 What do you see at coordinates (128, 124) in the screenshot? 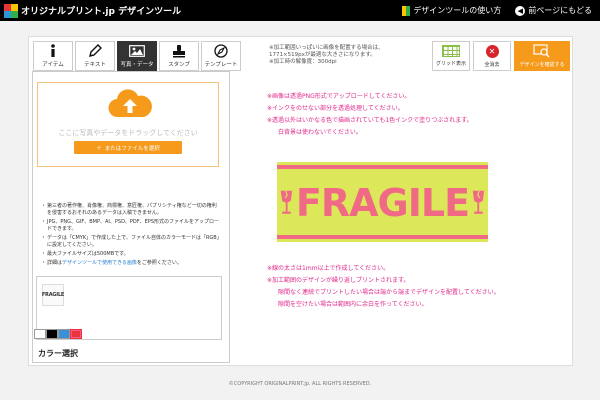
I see `upload-dropzone: ここに写真やデータをドラッグしてください ＋ またはファイルを選択` at bounding box center [128, 124].